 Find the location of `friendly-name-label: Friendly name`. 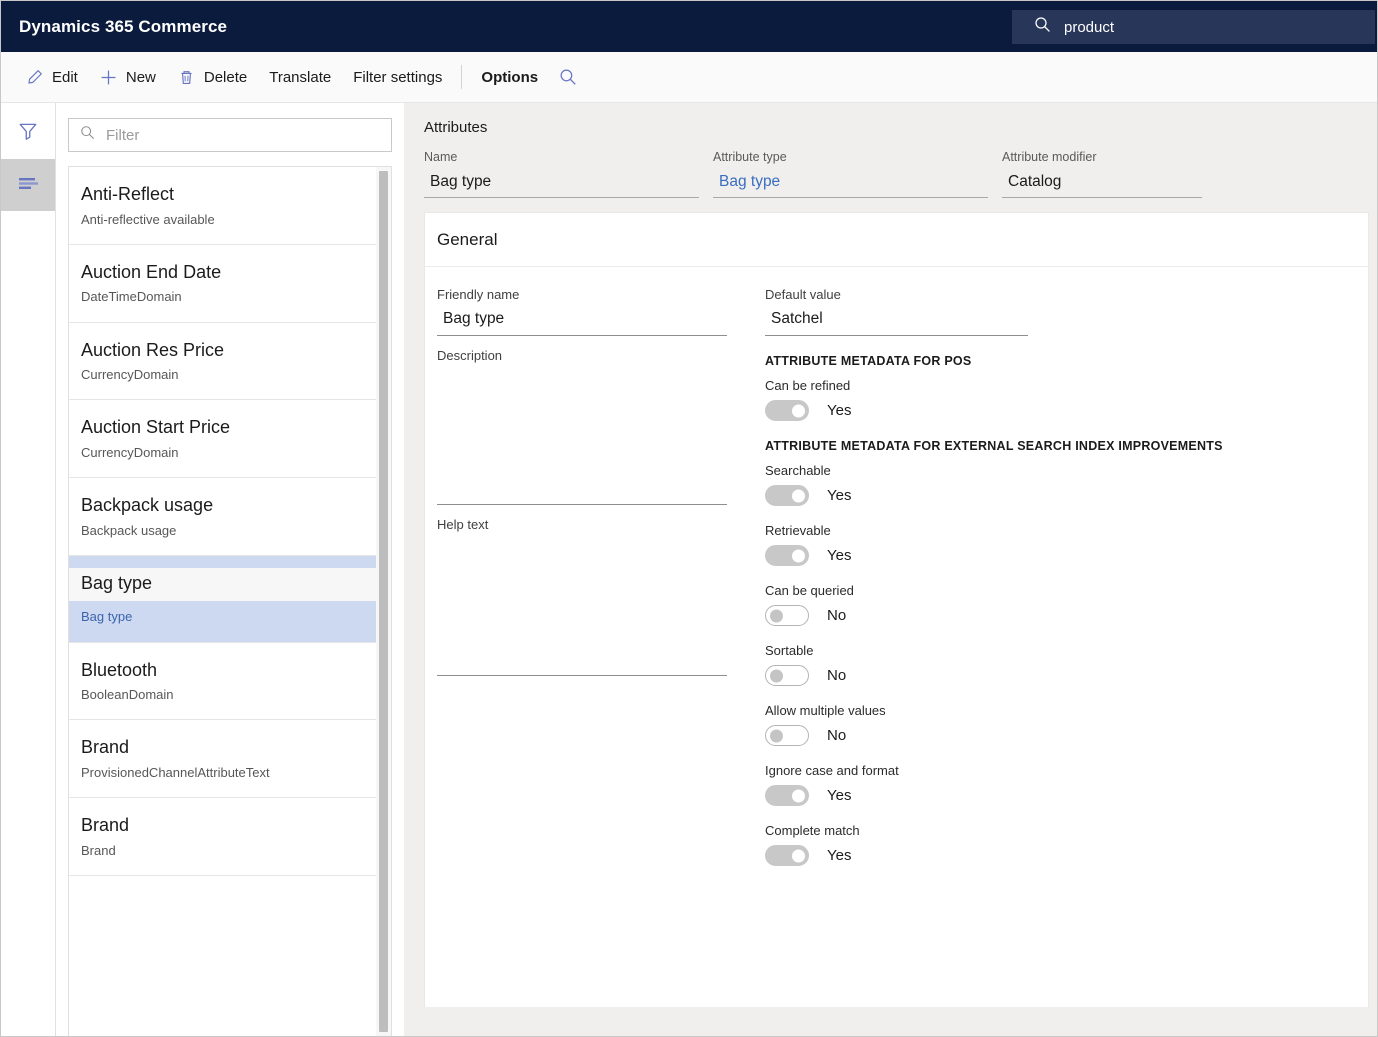

friendly-name-label: Friendly name is located at coordinates (478, 294).